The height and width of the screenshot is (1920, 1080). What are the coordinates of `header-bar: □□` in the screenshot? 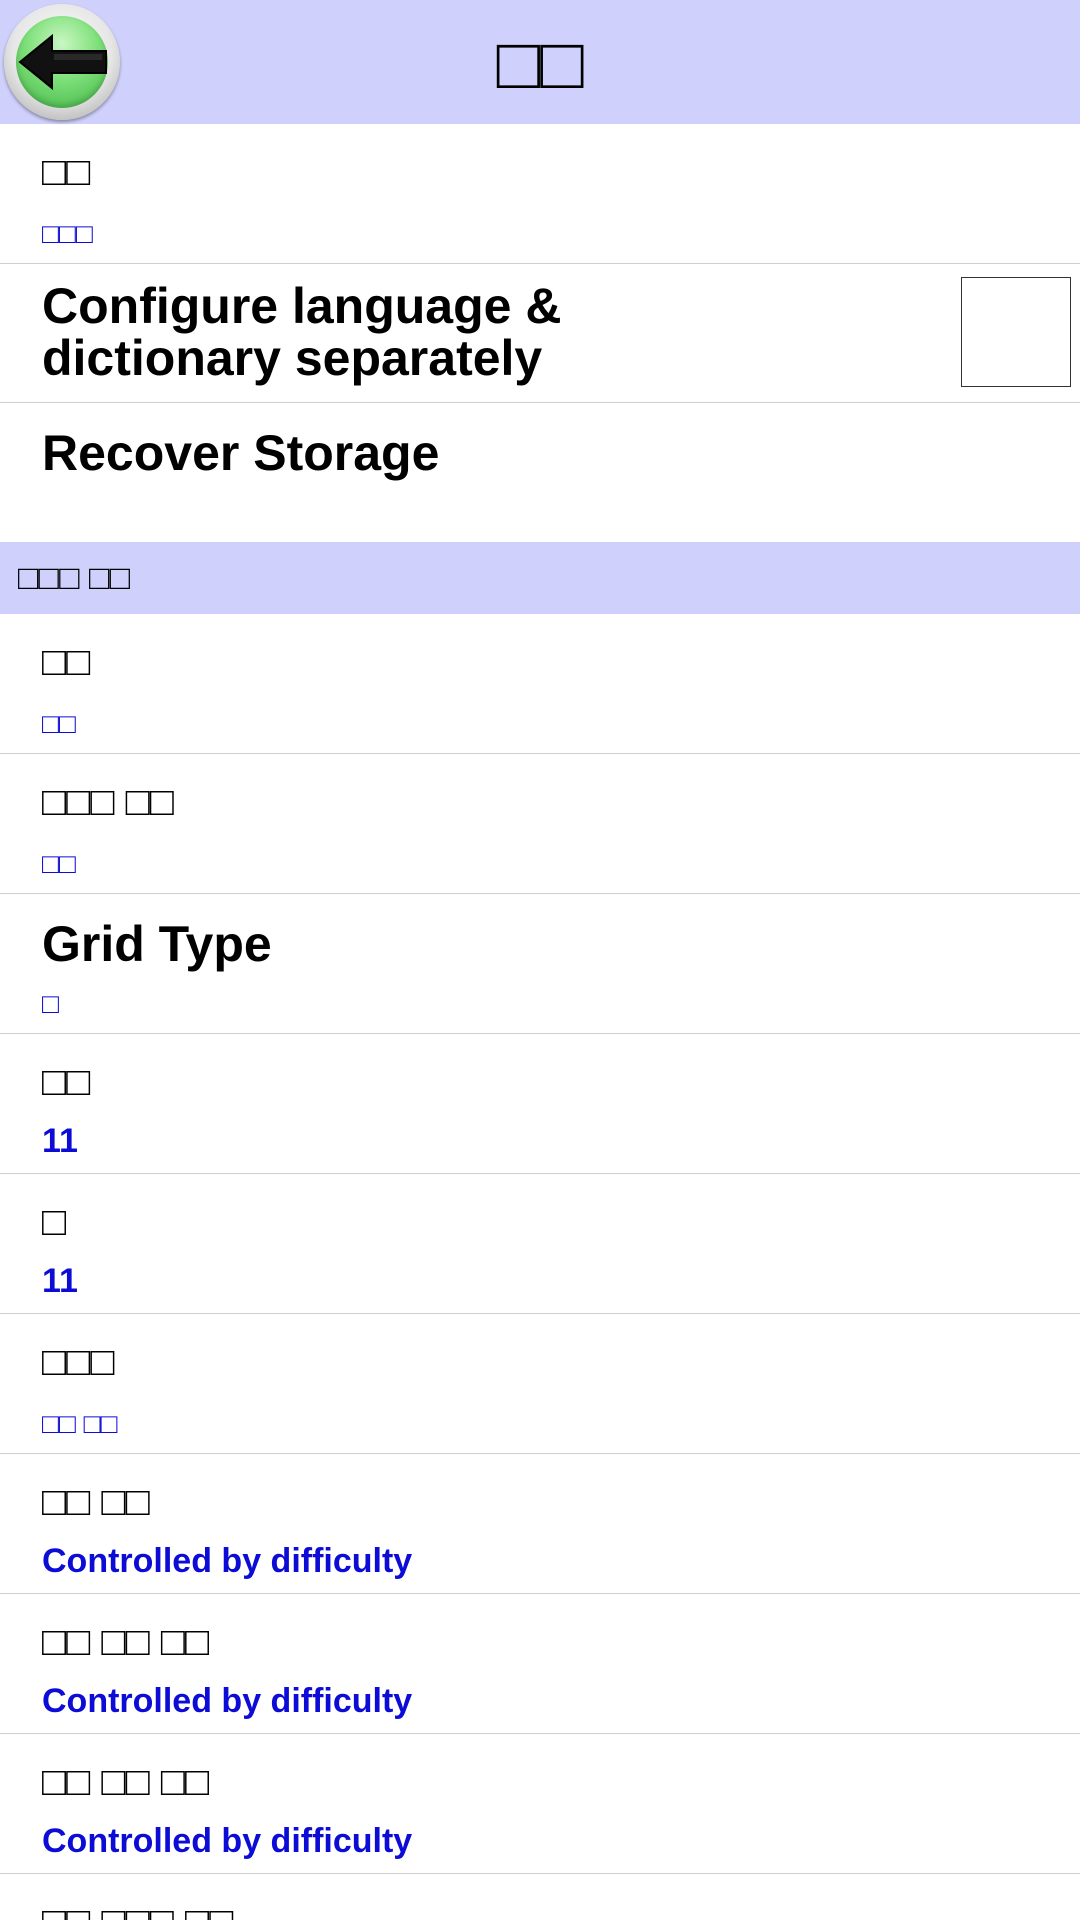 It's located at (540, 62).